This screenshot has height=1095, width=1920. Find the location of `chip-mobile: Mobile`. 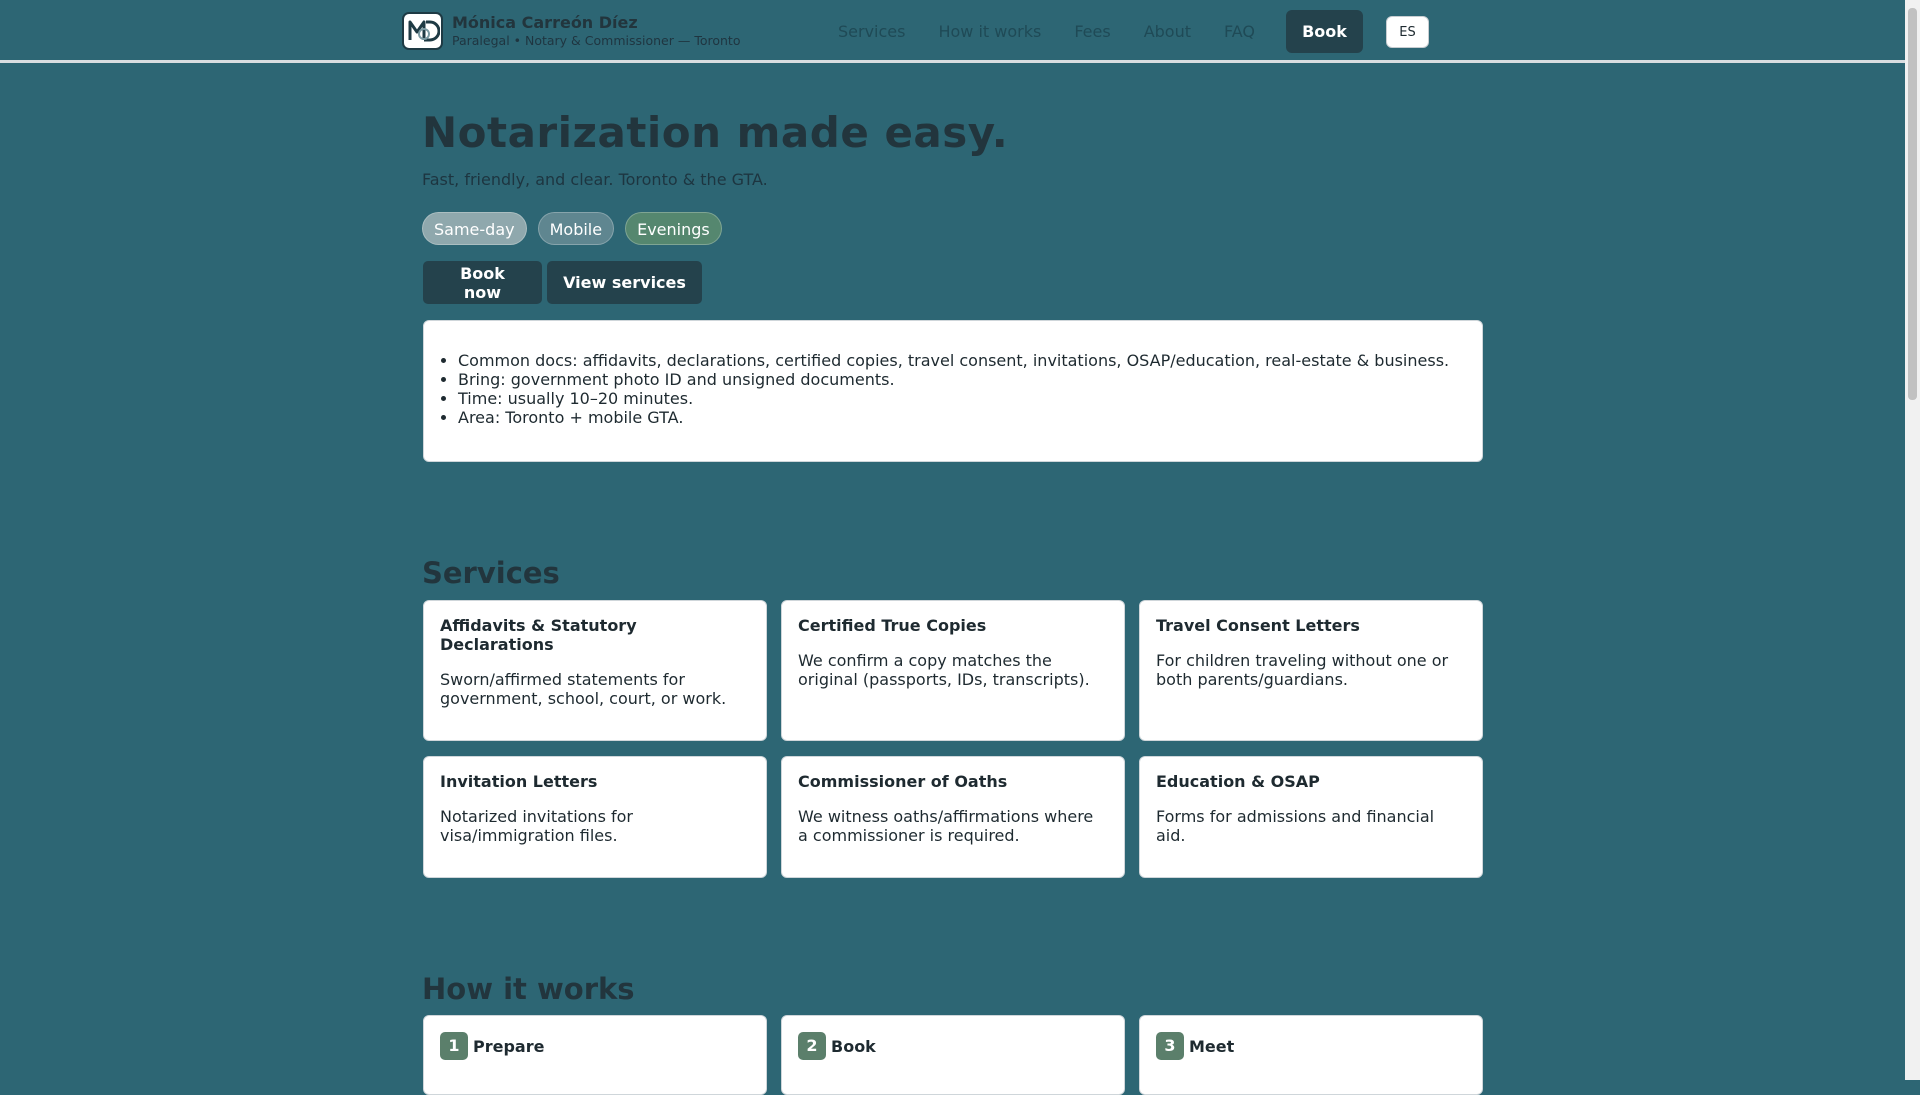

chip-mobile: Mobile is located at coordinates (576, 228).